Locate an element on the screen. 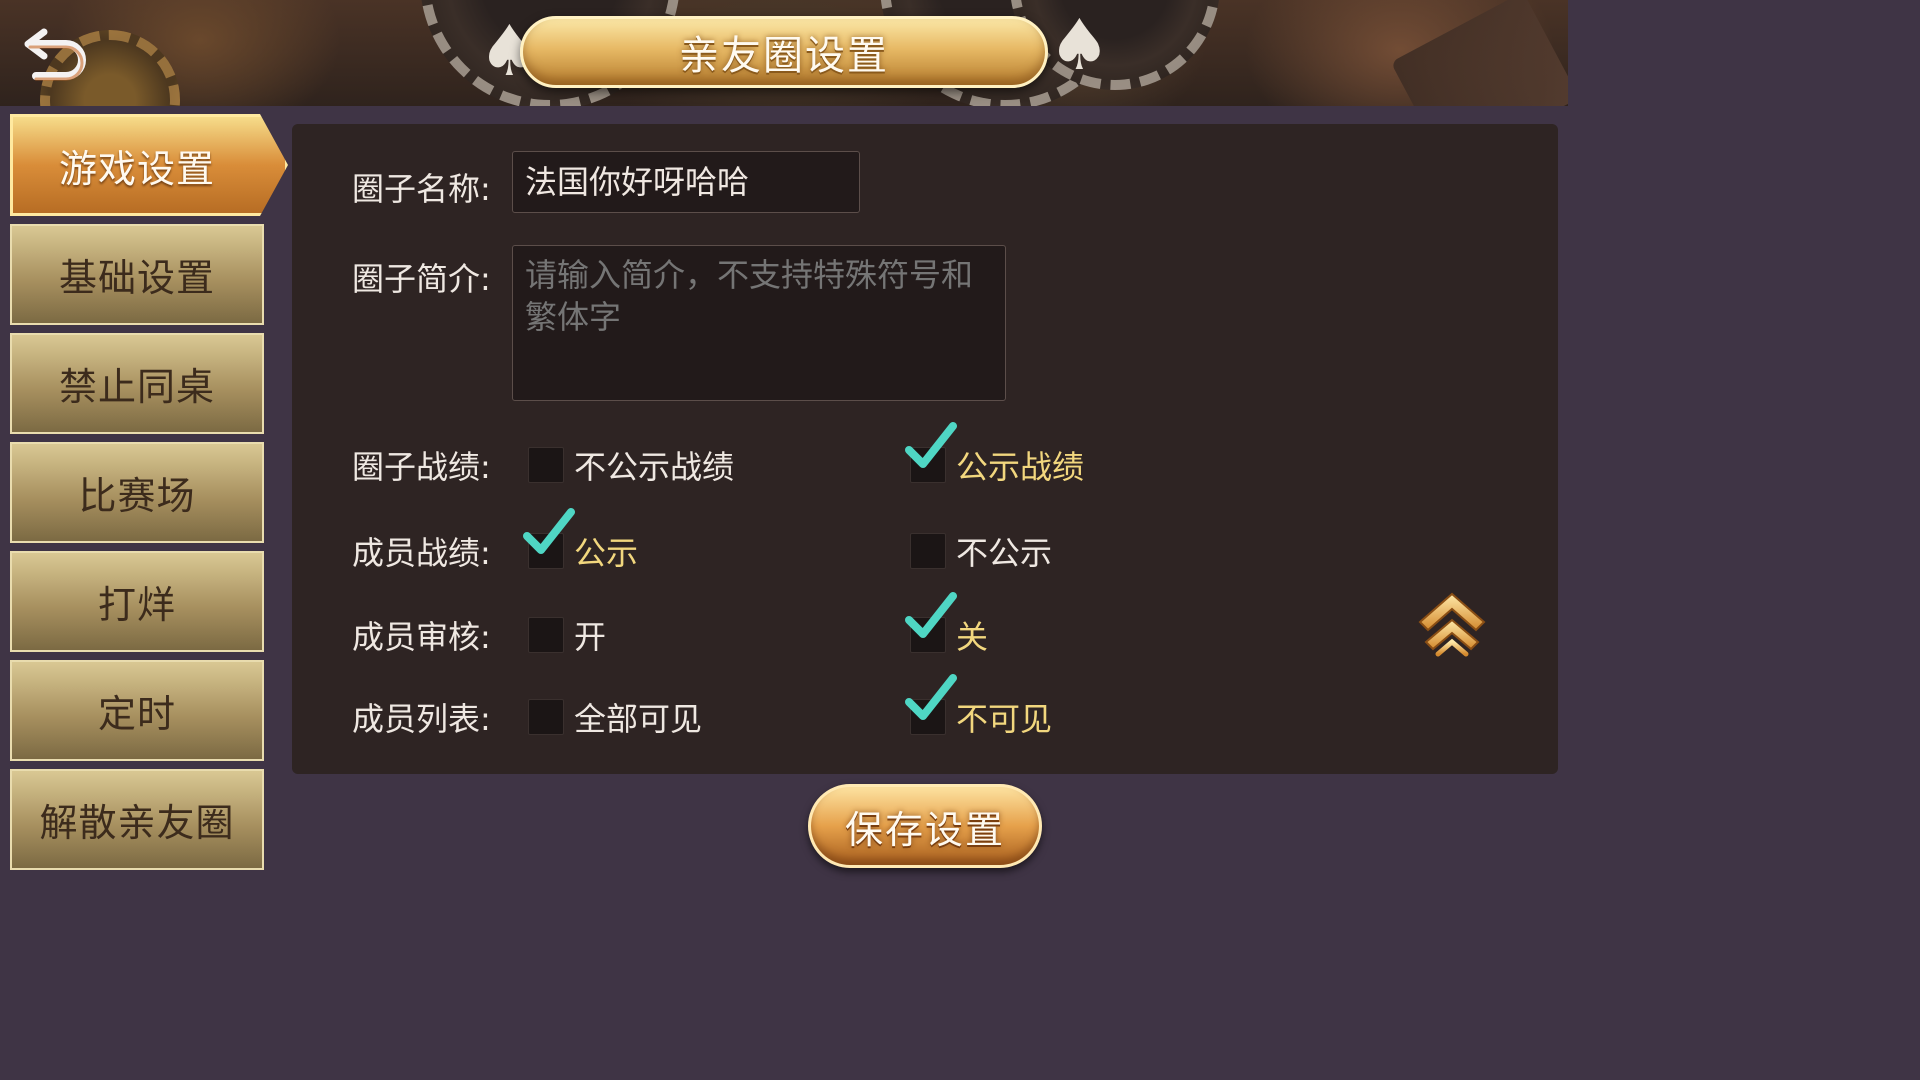 The height and width of the screenshot is (1080, 1920). sidebar-item-game-settings: 游戏设置 is located at coordinates (149, 165).